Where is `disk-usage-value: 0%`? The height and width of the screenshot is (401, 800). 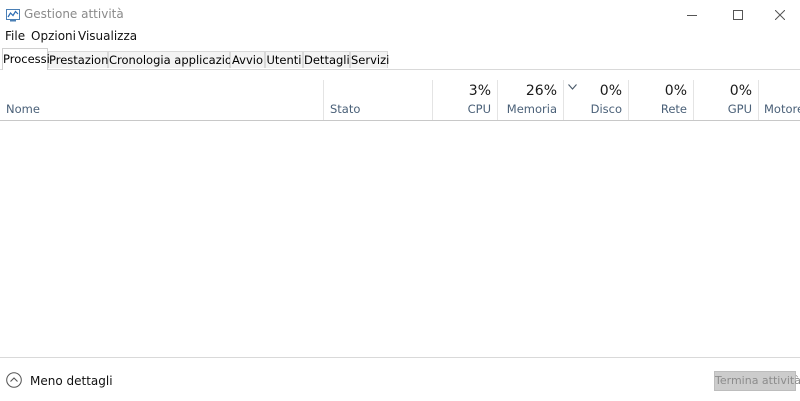 disk-usage-value: 0% is located at coordinates (610, 91).